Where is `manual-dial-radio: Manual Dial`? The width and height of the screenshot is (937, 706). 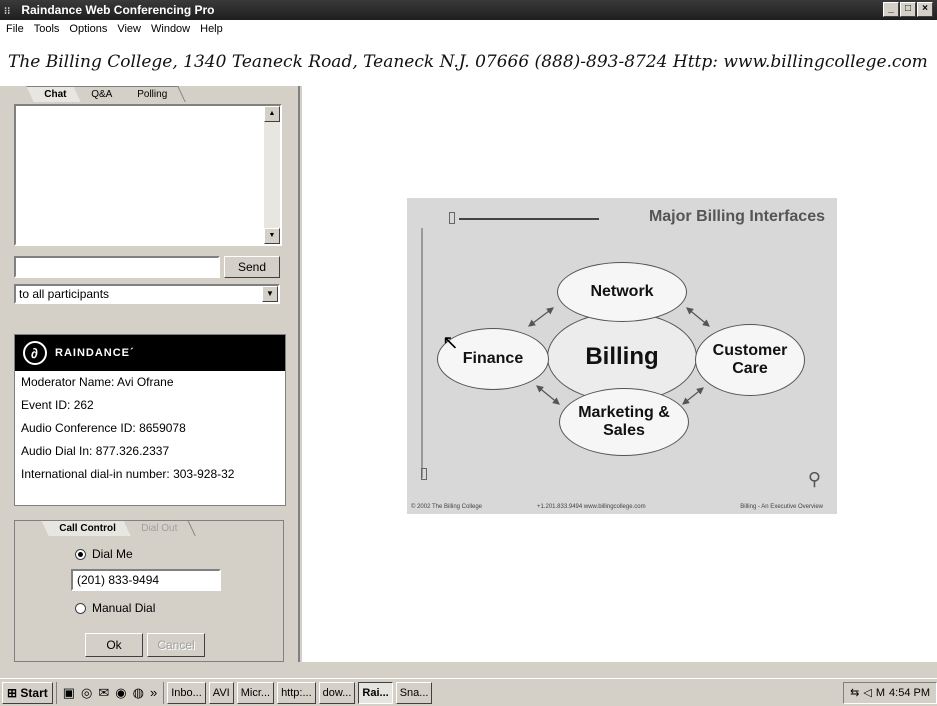
manual-dial-radio: Manual Dial is located at coordinates (115, 608).